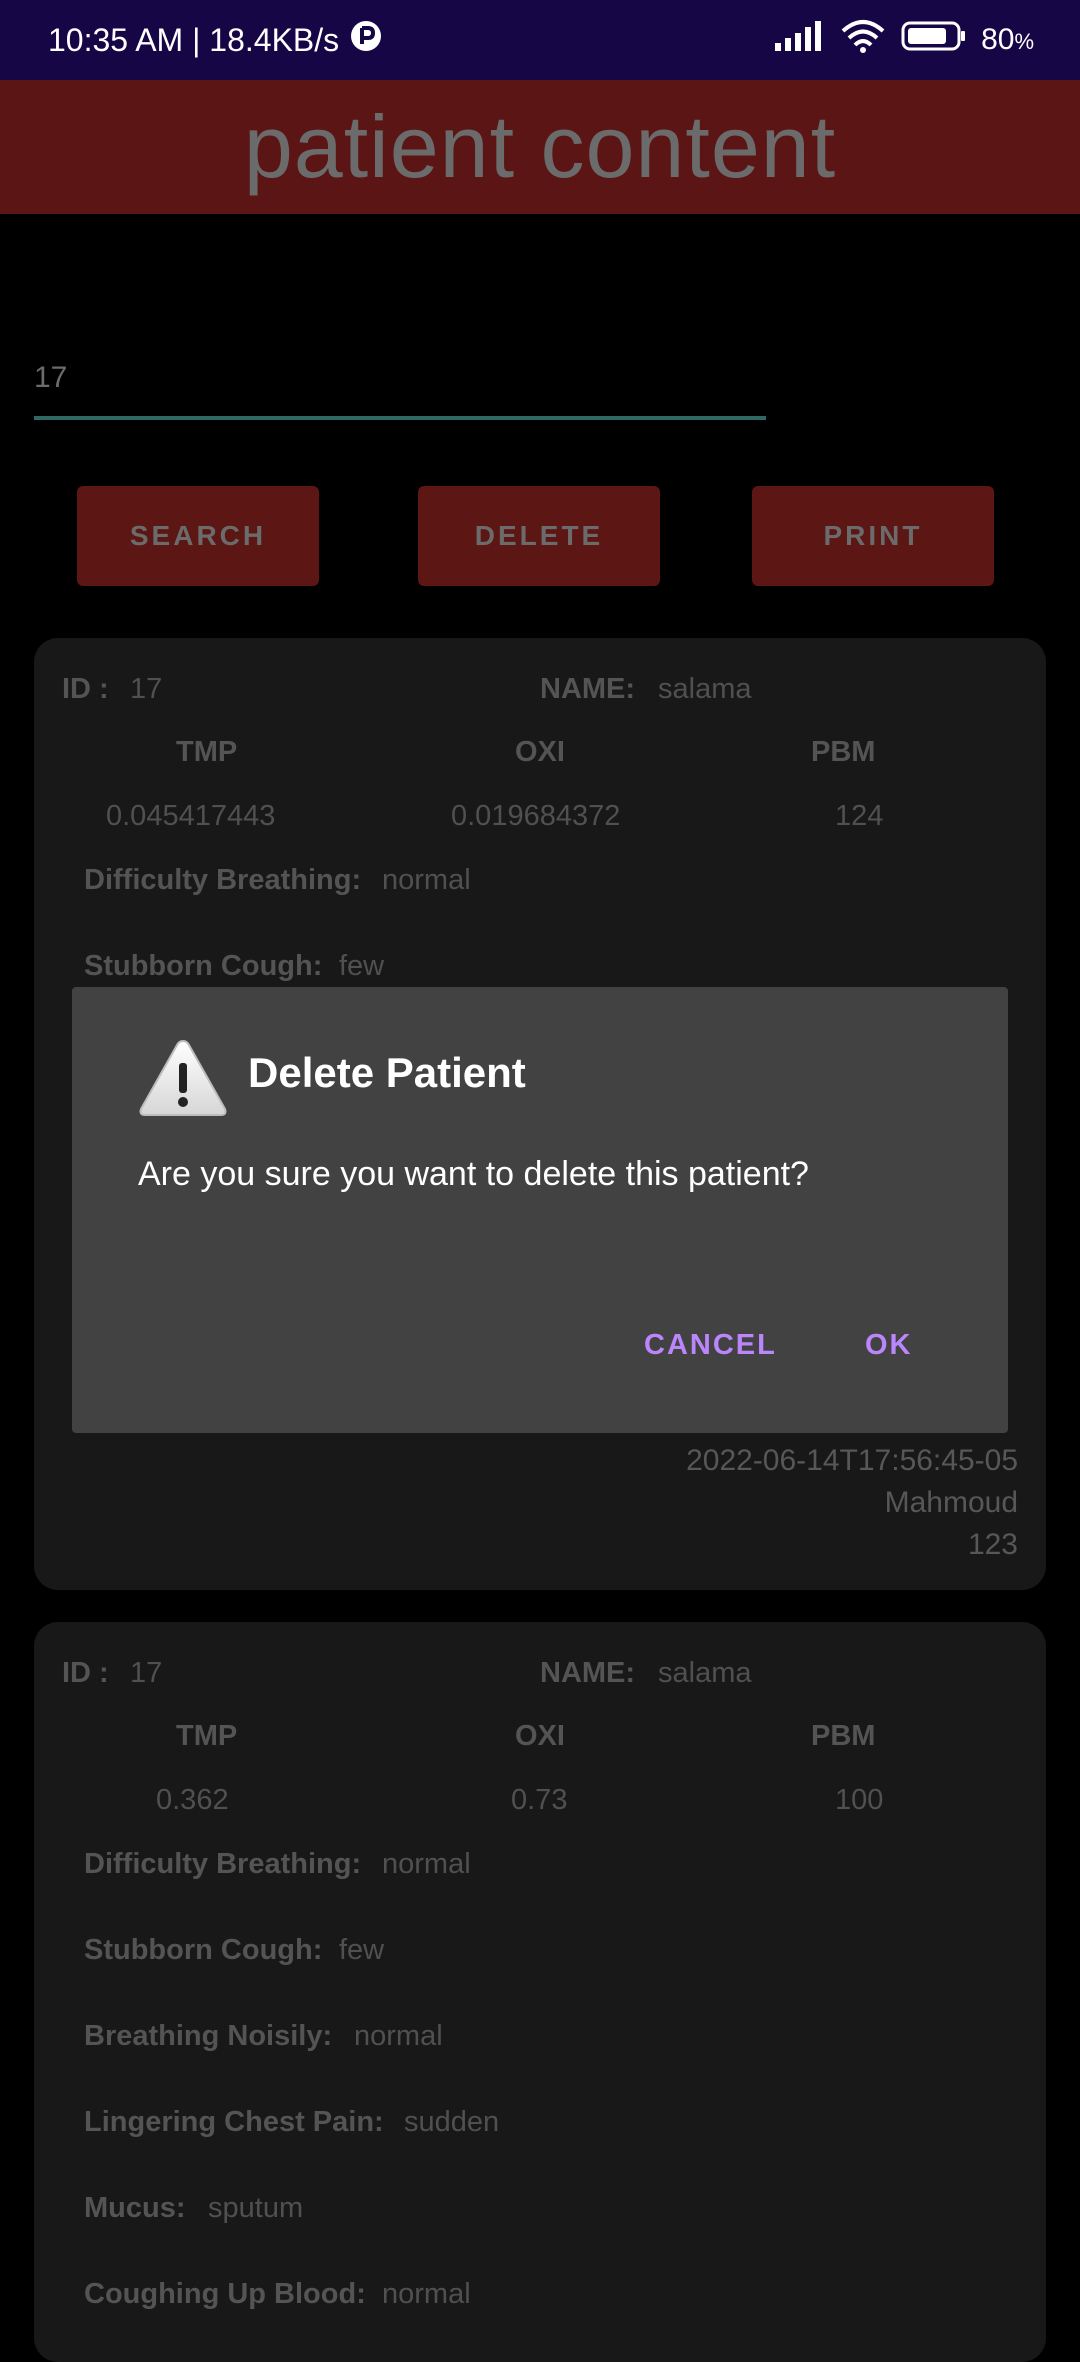 Image resolution: width=1080 pixels, height=2362 pixels. Describe the element at coordinates (183, 1078) in the screenshot. I see `warning-icon` at that location.